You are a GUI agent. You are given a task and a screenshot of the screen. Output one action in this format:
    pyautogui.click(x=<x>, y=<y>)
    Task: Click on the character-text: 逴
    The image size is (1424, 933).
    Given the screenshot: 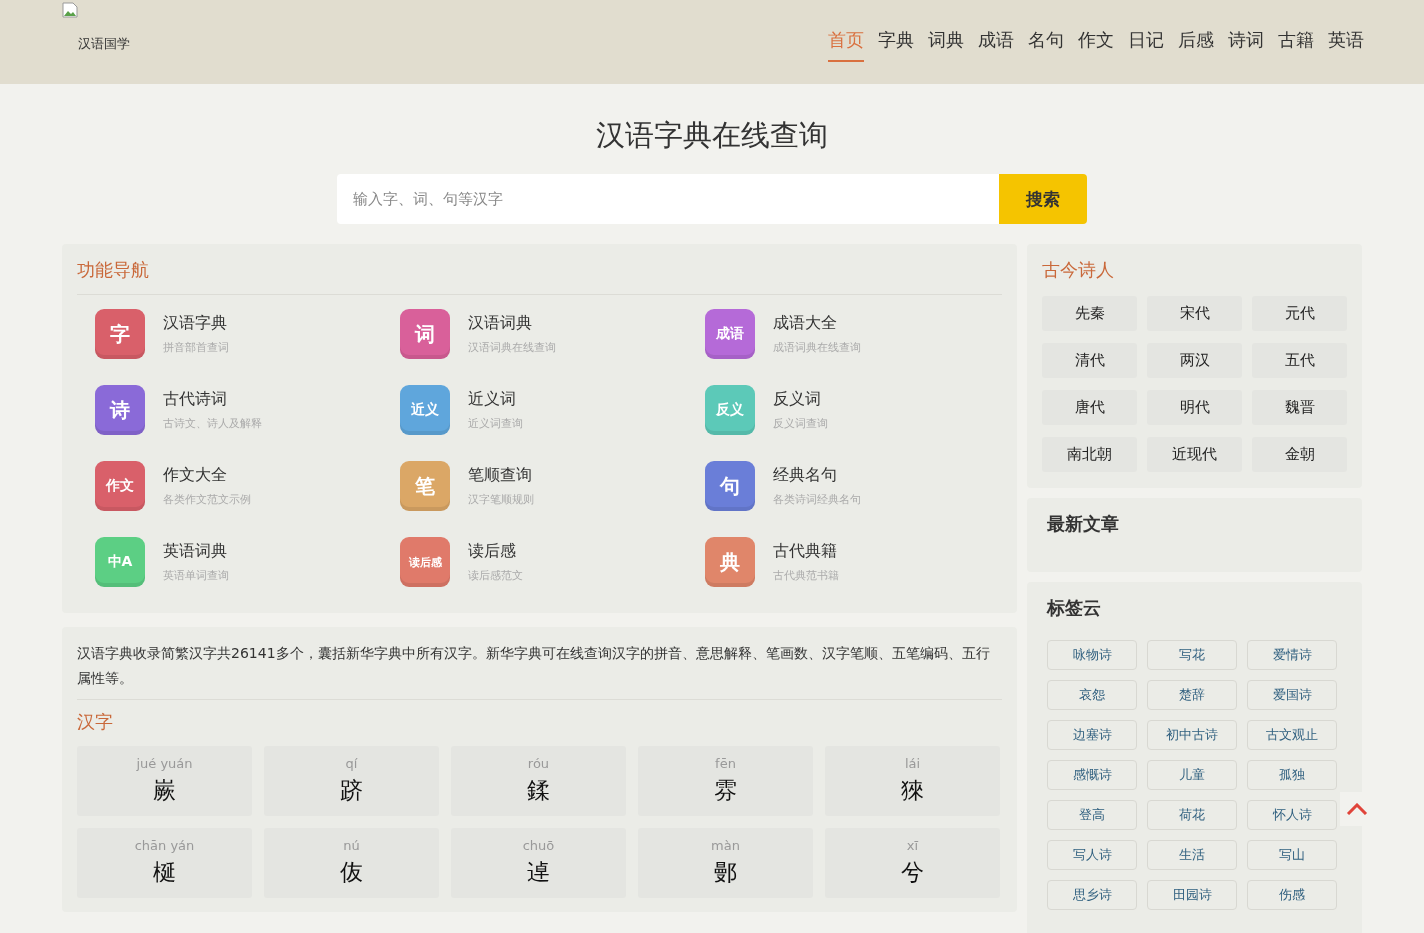 What is the action you would take?
    pyautogui.click(x=538, y=872)
    